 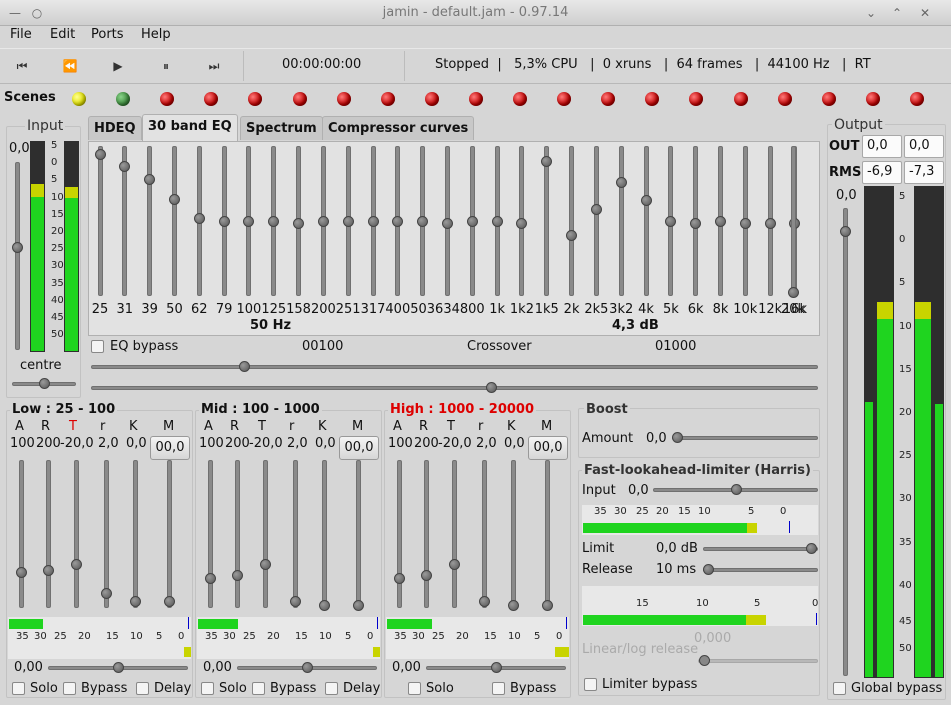 What do you see at coordinates (871, 13) in the screenshot?
I see `minimize-icon: ⌄` at bounding box center [871, 13].